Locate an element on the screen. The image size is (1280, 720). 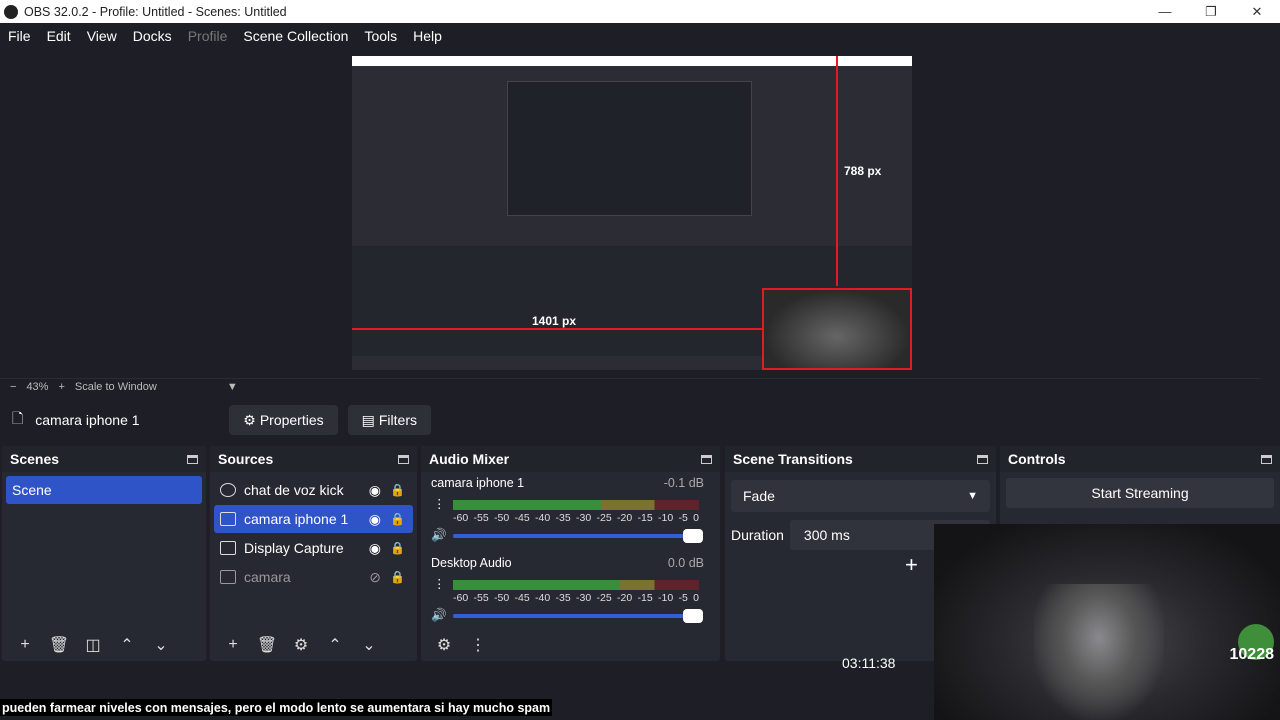
source-item: Display Capture ◉ 🔒 is located at coordinates (313, 548).